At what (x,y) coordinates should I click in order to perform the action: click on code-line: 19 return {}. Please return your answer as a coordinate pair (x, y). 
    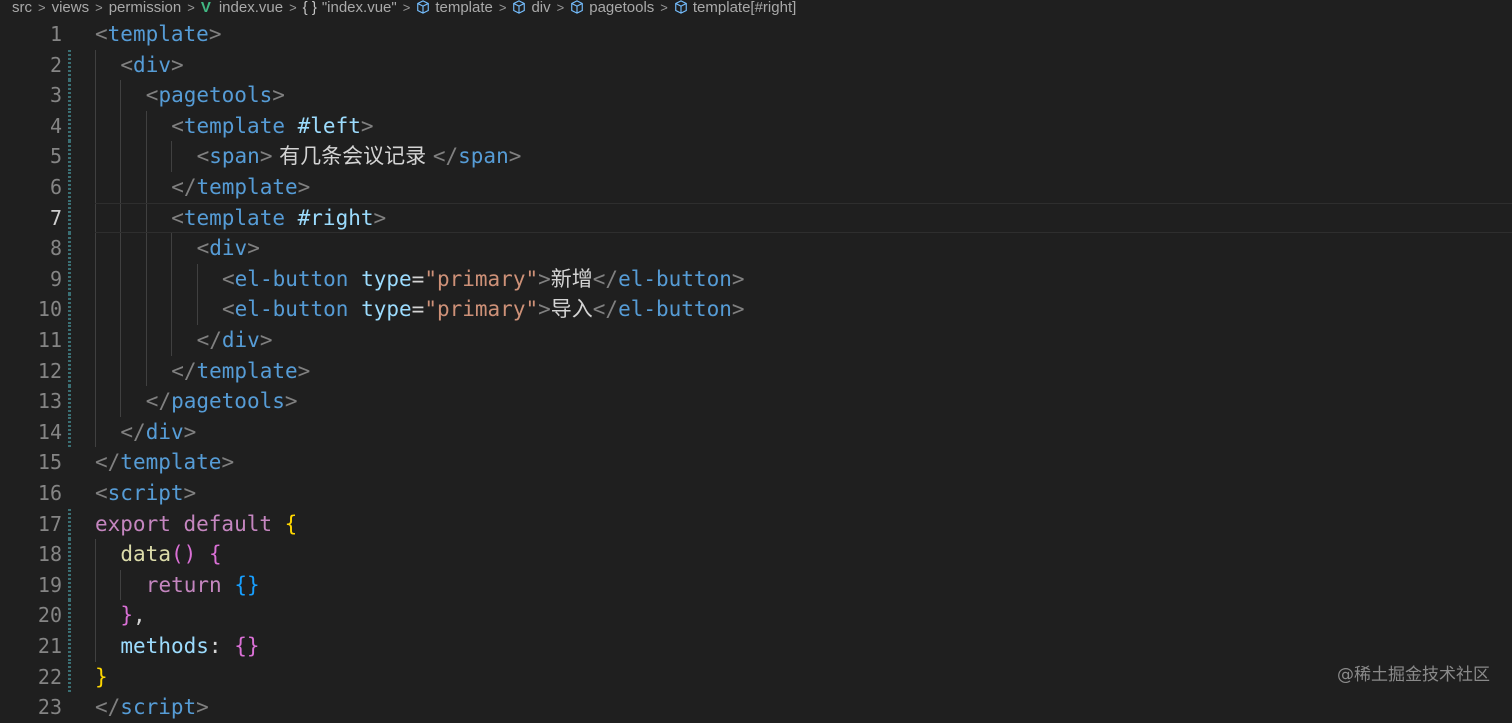
    Looking at the image, I should click on (756, 585).